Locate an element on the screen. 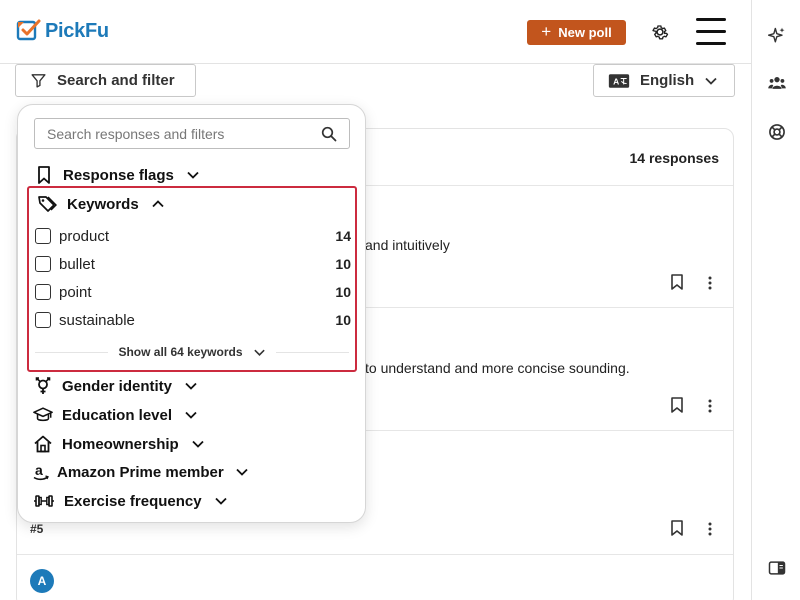  top-header: PickFu + New poll is located at coordinates (375, 32).